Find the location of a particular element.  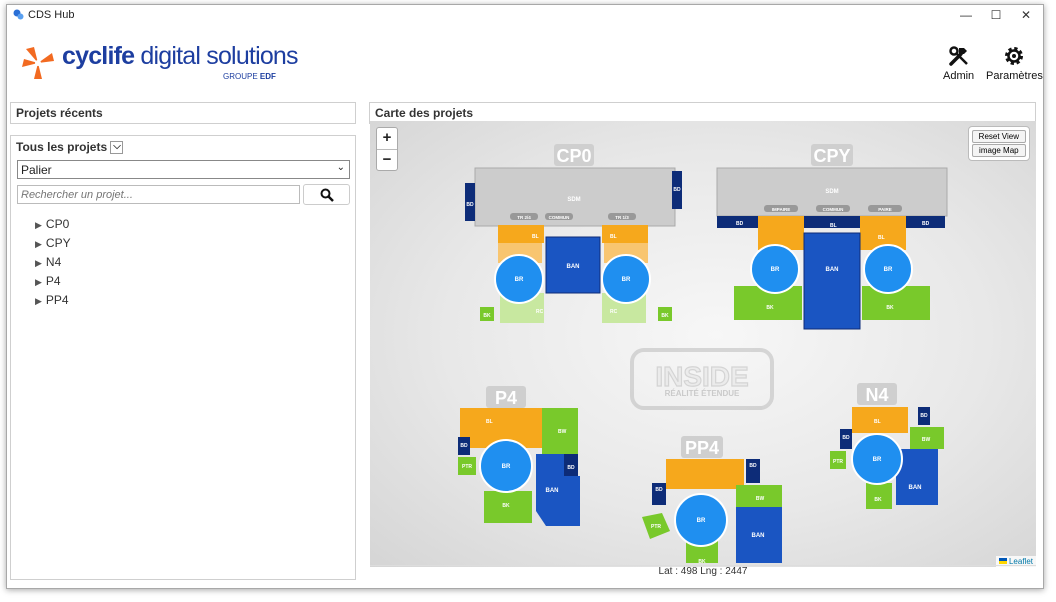

project-item-n4: ▶ N4 is located at coordinates (48, 262).